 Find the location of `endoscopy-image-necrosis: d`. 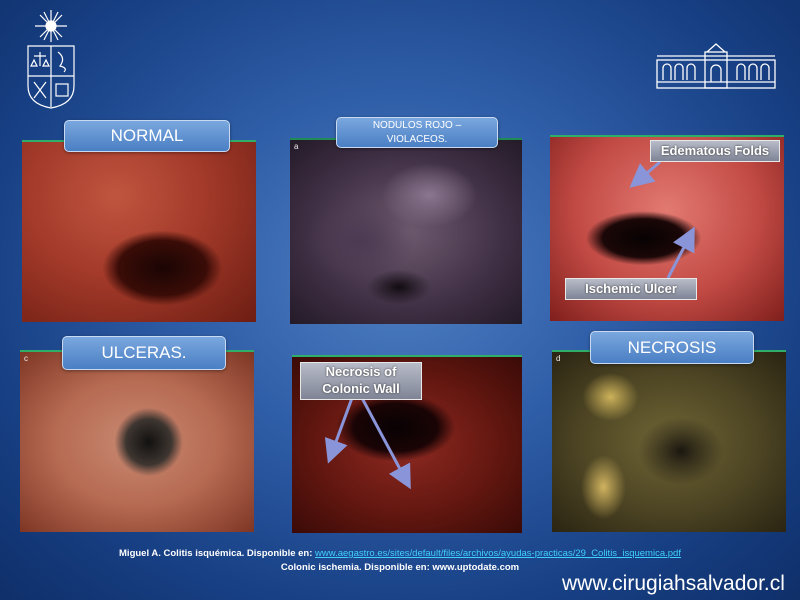

endoscopy-image-necrosis: d is located at coordinates (669, 441).